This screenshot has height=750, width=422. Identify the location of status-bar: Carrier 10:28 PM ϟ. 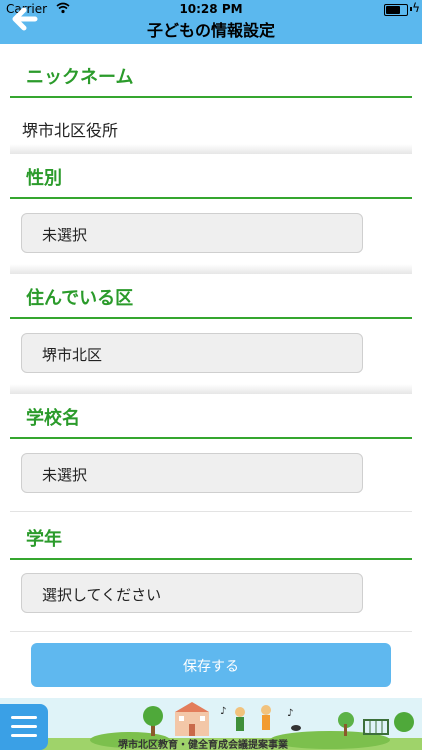
(211, 9).